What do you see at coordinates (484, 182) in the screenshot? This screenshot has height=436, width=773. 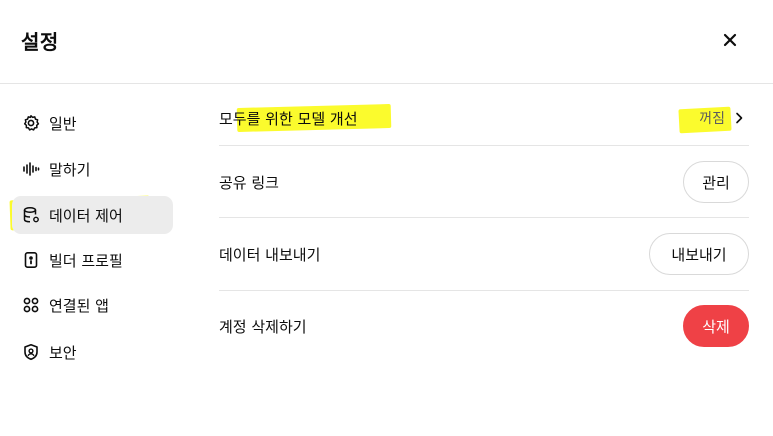 I see `setting-row-shared-links: 공유 링크 관리` at bounding box center [484, 182].